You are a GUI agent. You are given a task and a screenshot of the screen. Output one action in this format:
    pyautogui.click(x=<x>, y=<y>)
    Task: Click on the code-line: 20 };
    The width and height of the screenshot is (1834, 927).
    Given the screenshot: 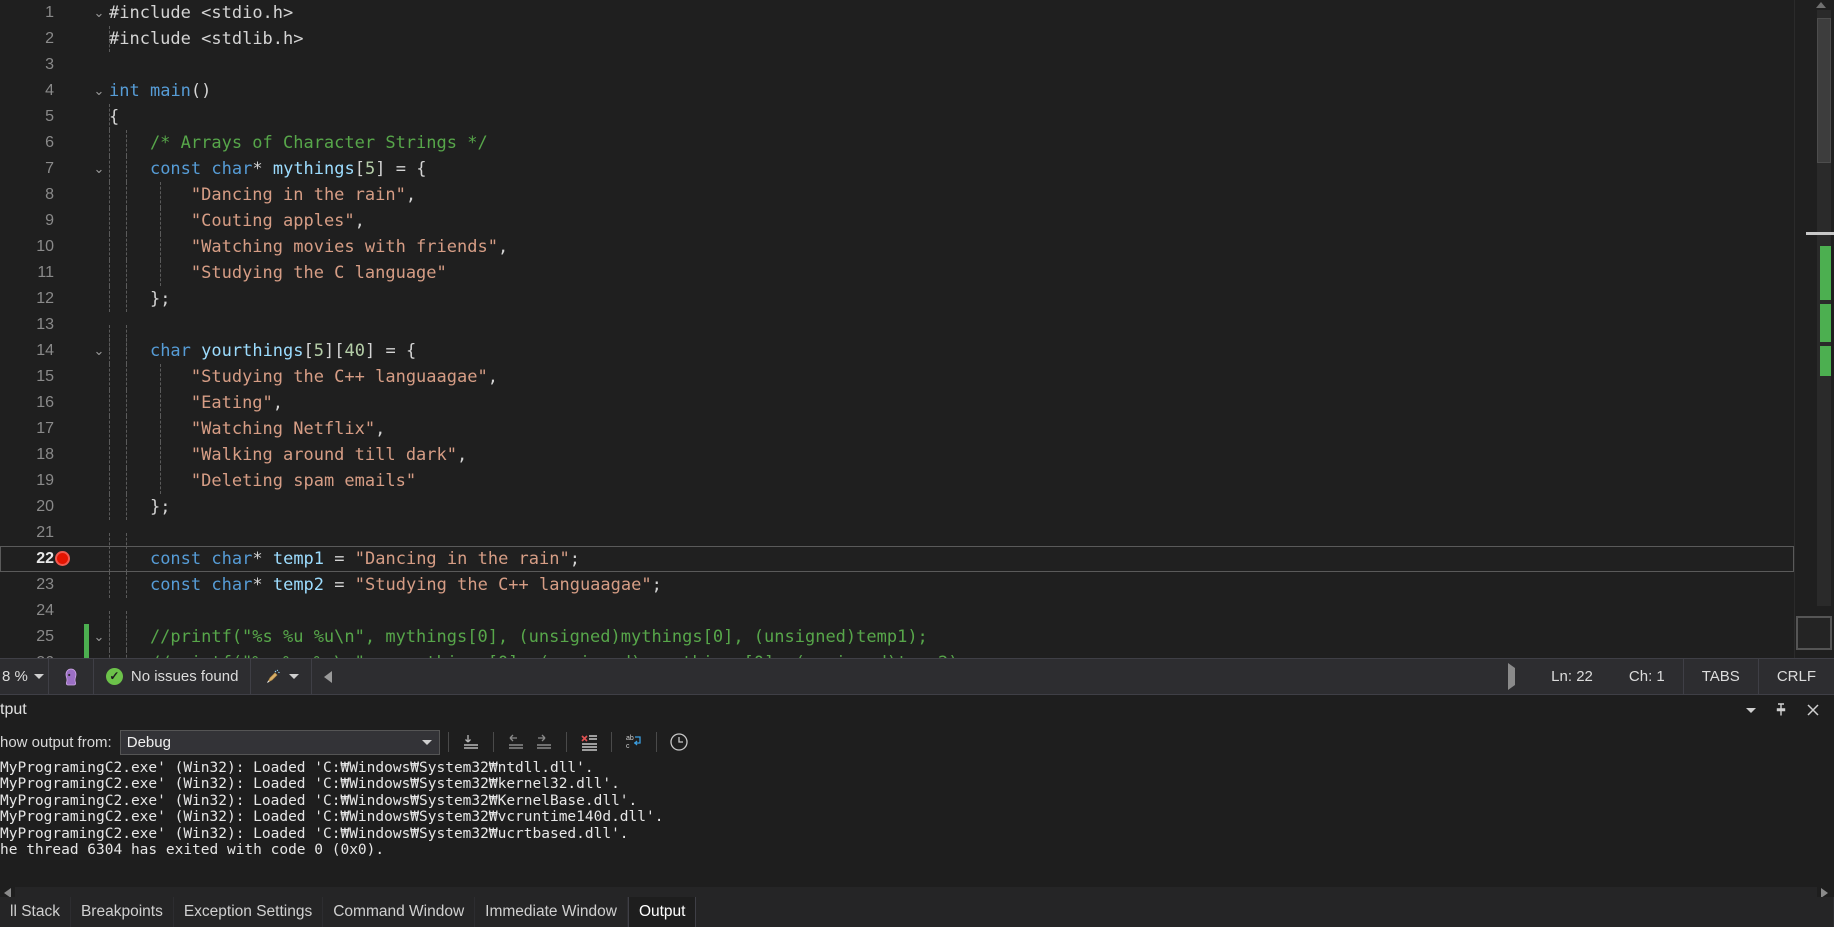 What is the action you would take?
    pyautogui.click(x=897, y=507)
    